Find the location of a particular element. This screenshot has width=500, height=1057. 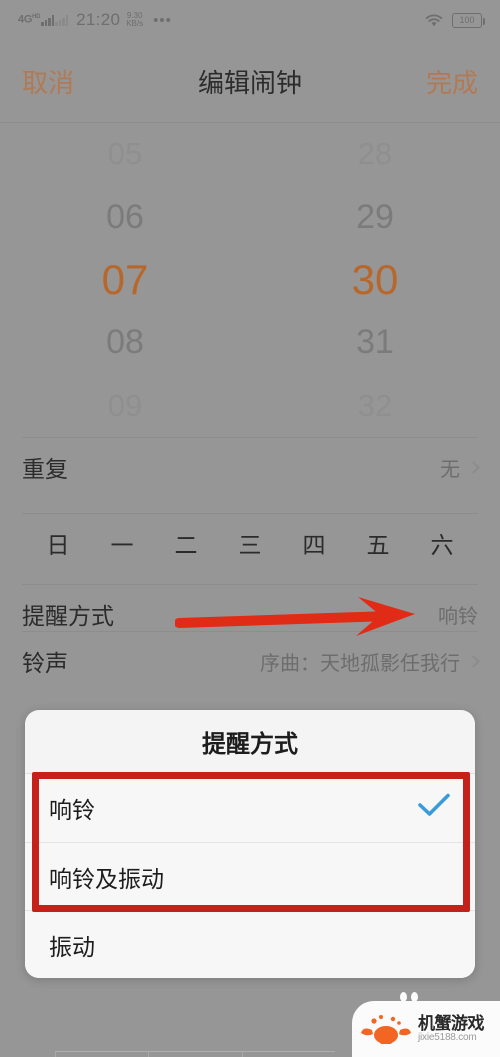

hour-option: 06 is located at coordinates (125, 217).